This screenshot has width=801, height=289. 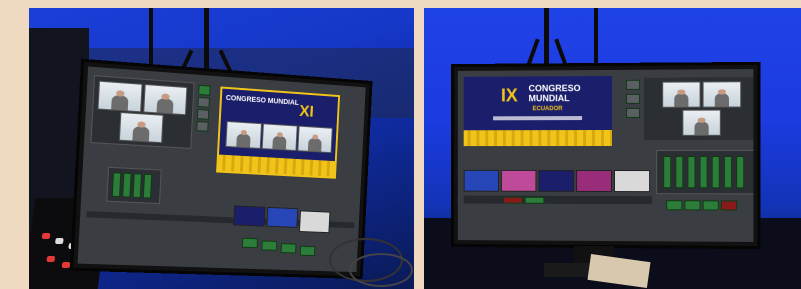 What do you see at coordinates (558, 200) in the screenshot?
I see `transition-bar` at bounding box center [558, 200].